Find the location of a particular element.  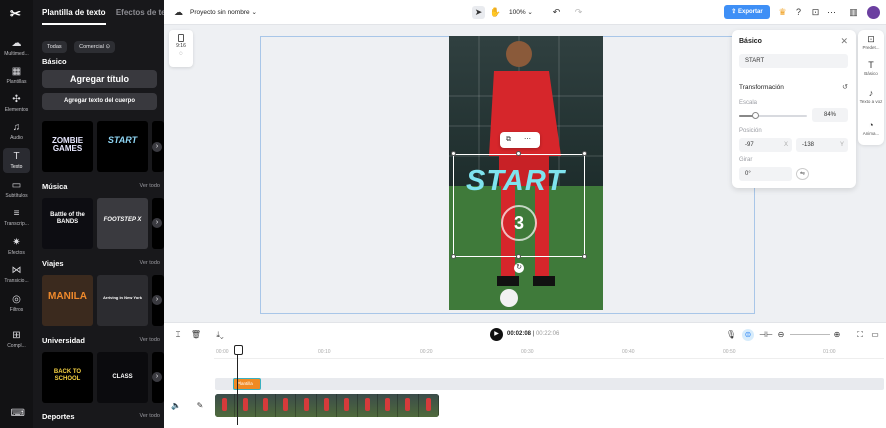

export-button: ⇪ Exportar is located at coordinates (747, 12).